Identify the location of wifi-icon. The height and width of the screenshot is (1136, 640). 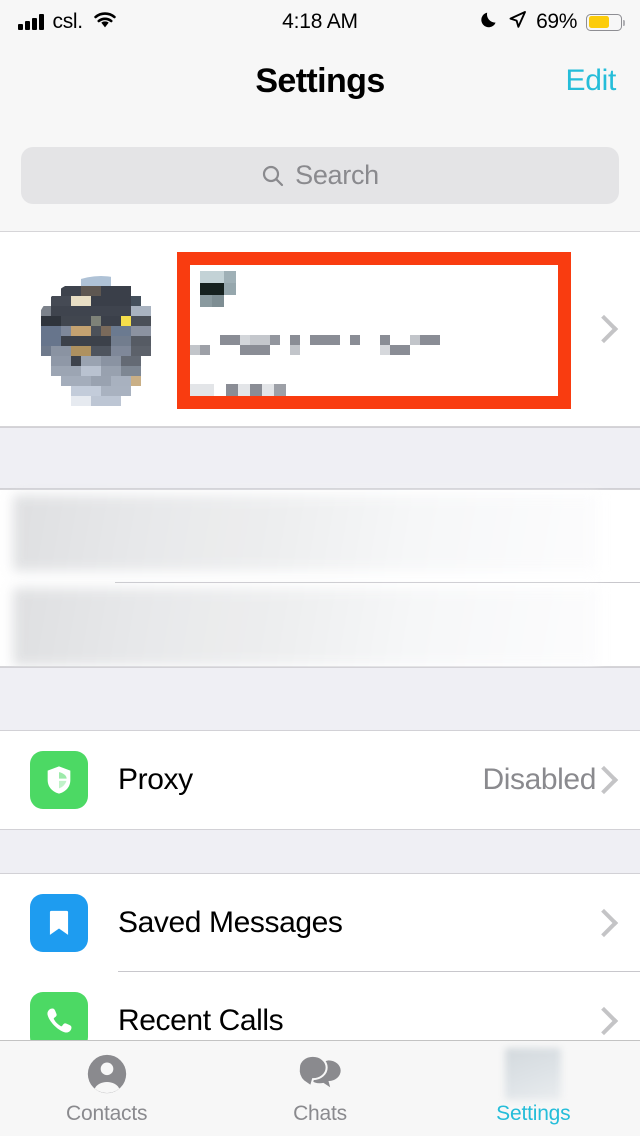
(105, 22).